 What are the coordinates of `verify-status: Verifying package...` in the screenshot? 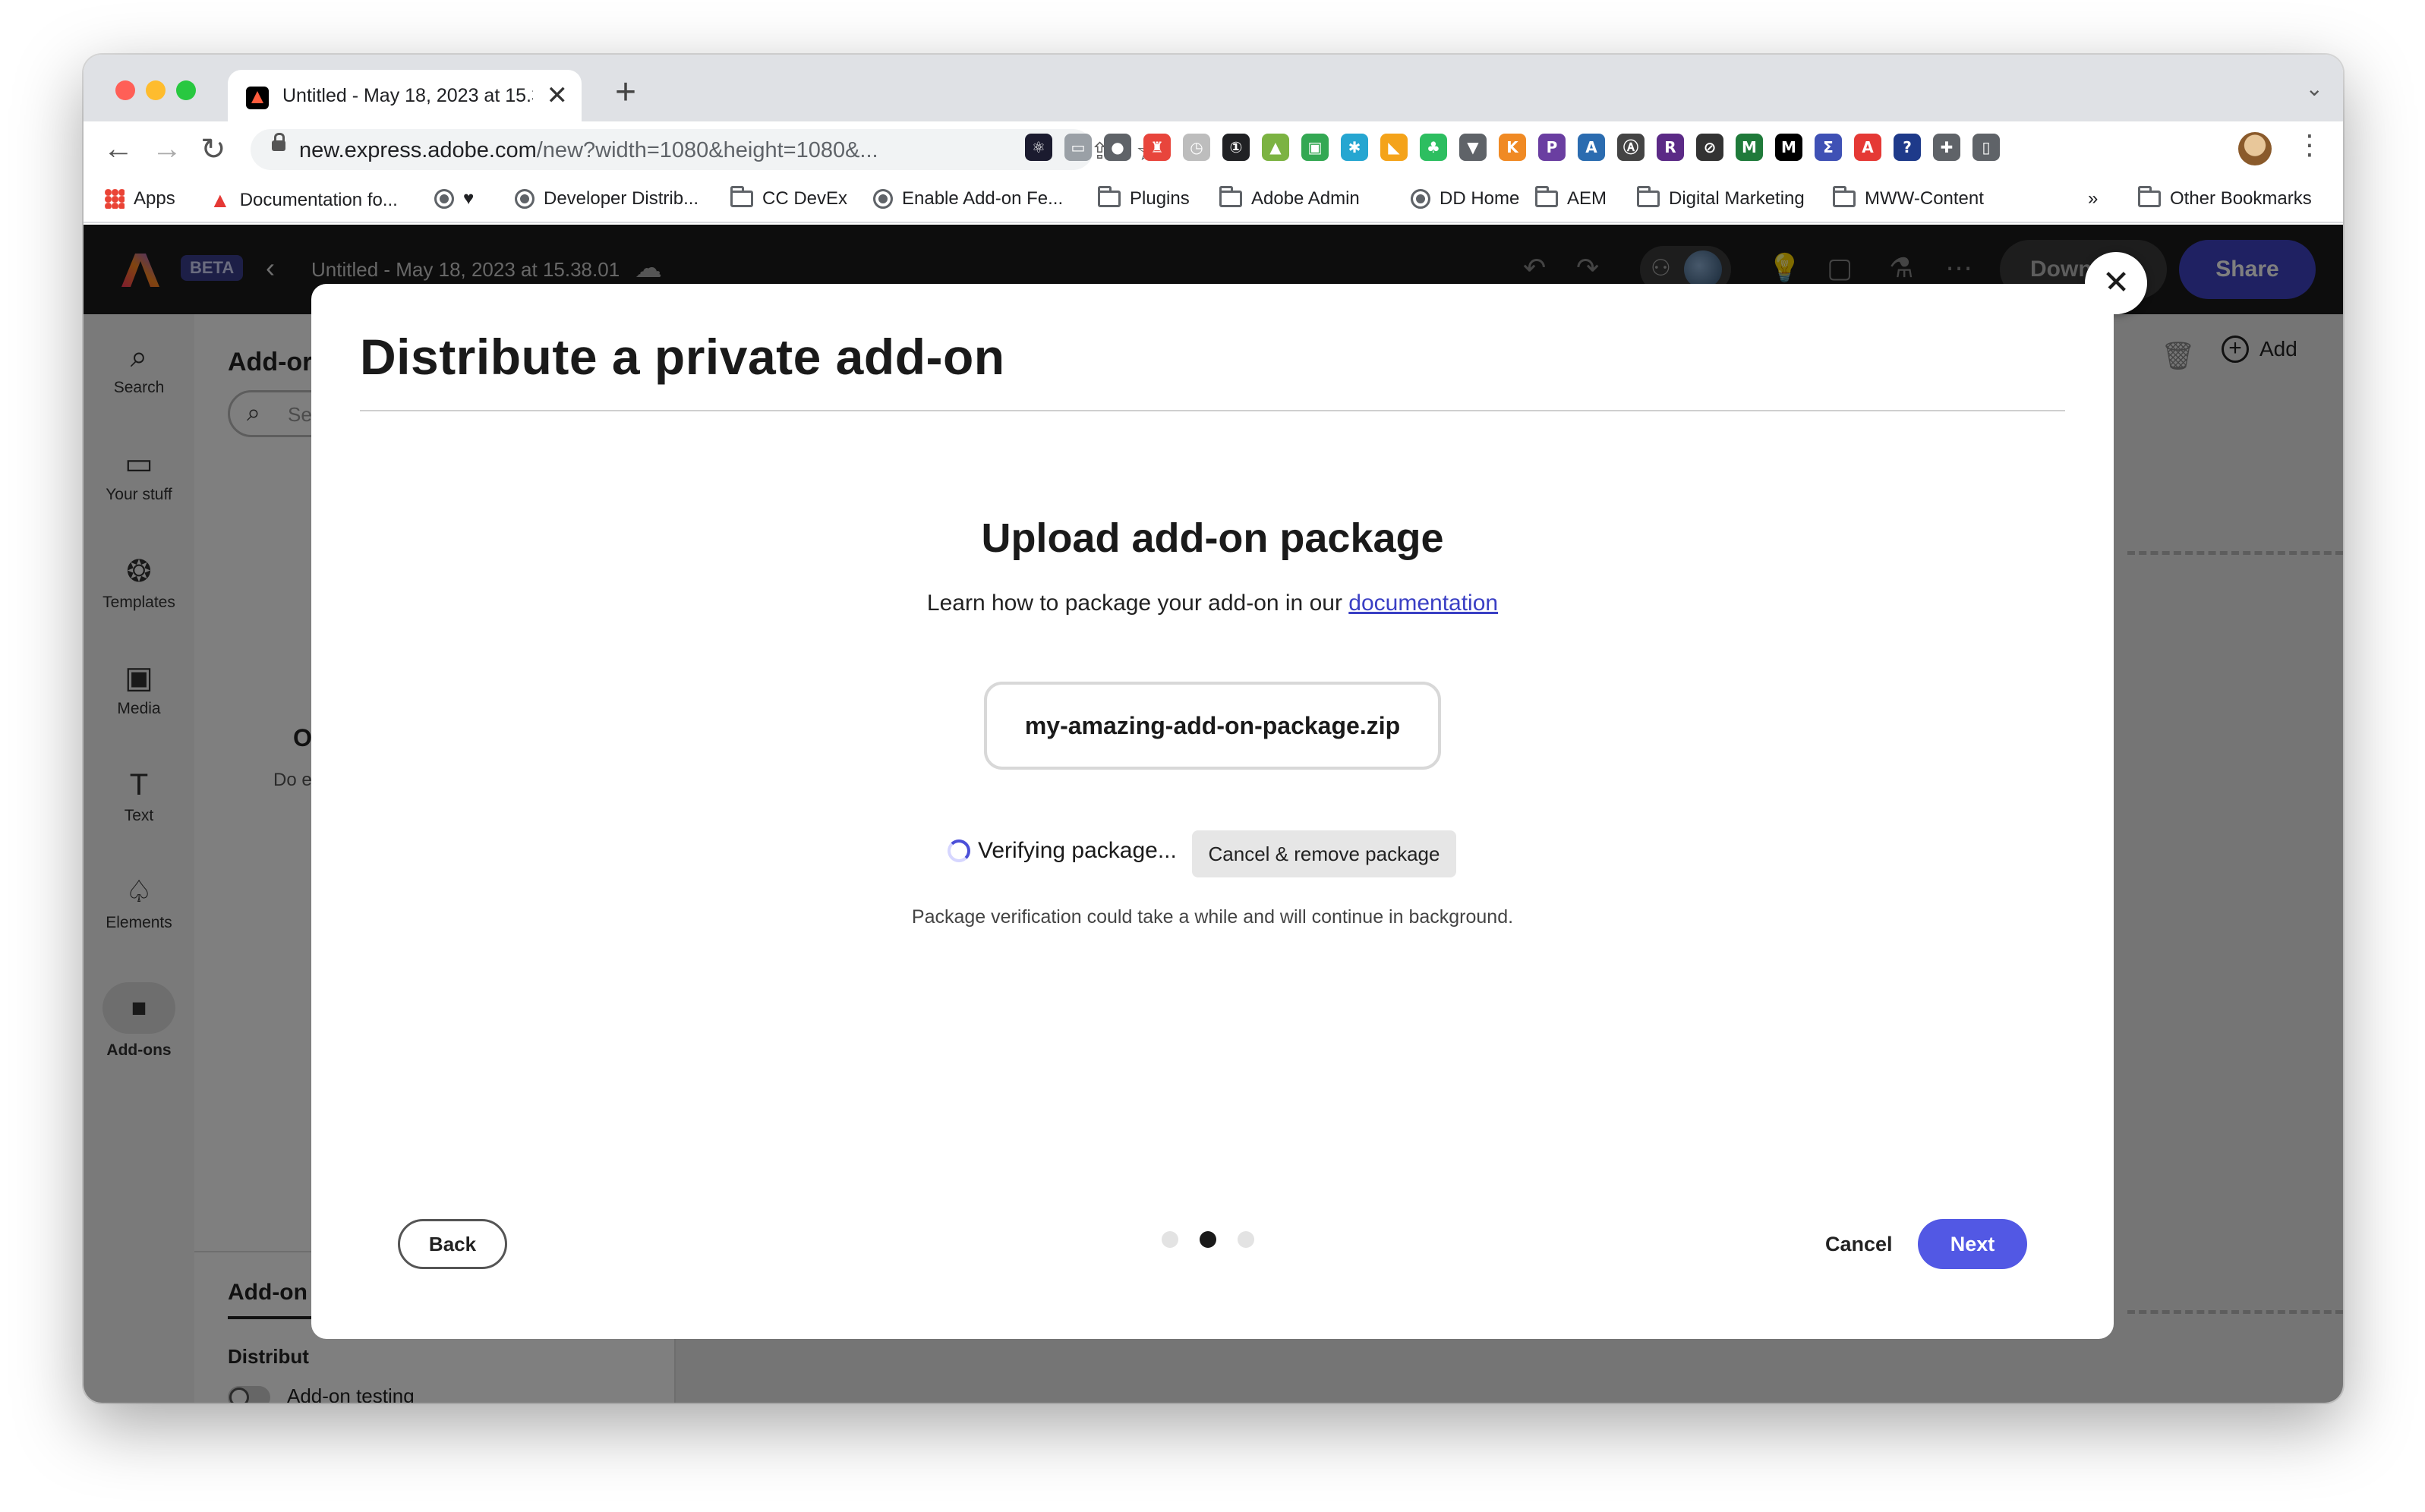 It's located at (1062, 851).